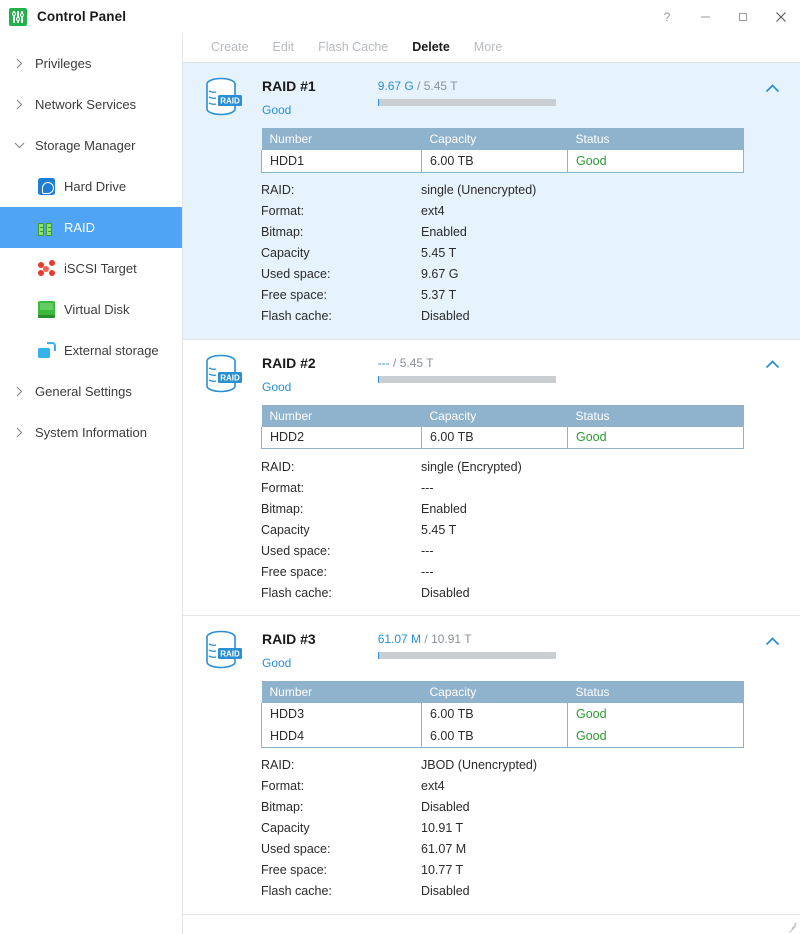 This screenshot has width=800, height=934. Describe the element at coordinates (743, 16) in the screenshot. I see `maximize-button` at that location.